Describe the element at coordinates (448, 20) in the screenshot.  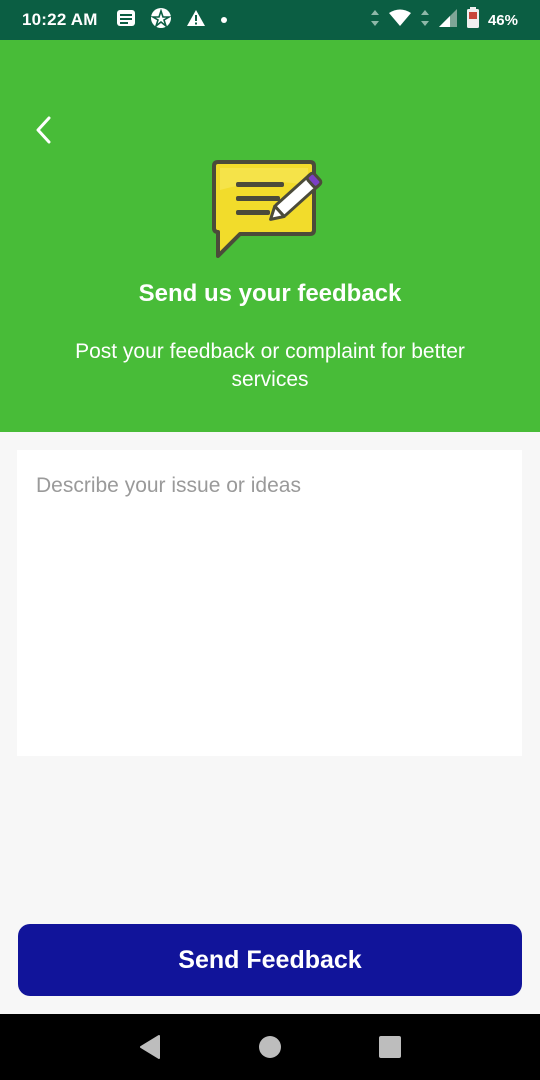
I see `signal-icon` at that location.